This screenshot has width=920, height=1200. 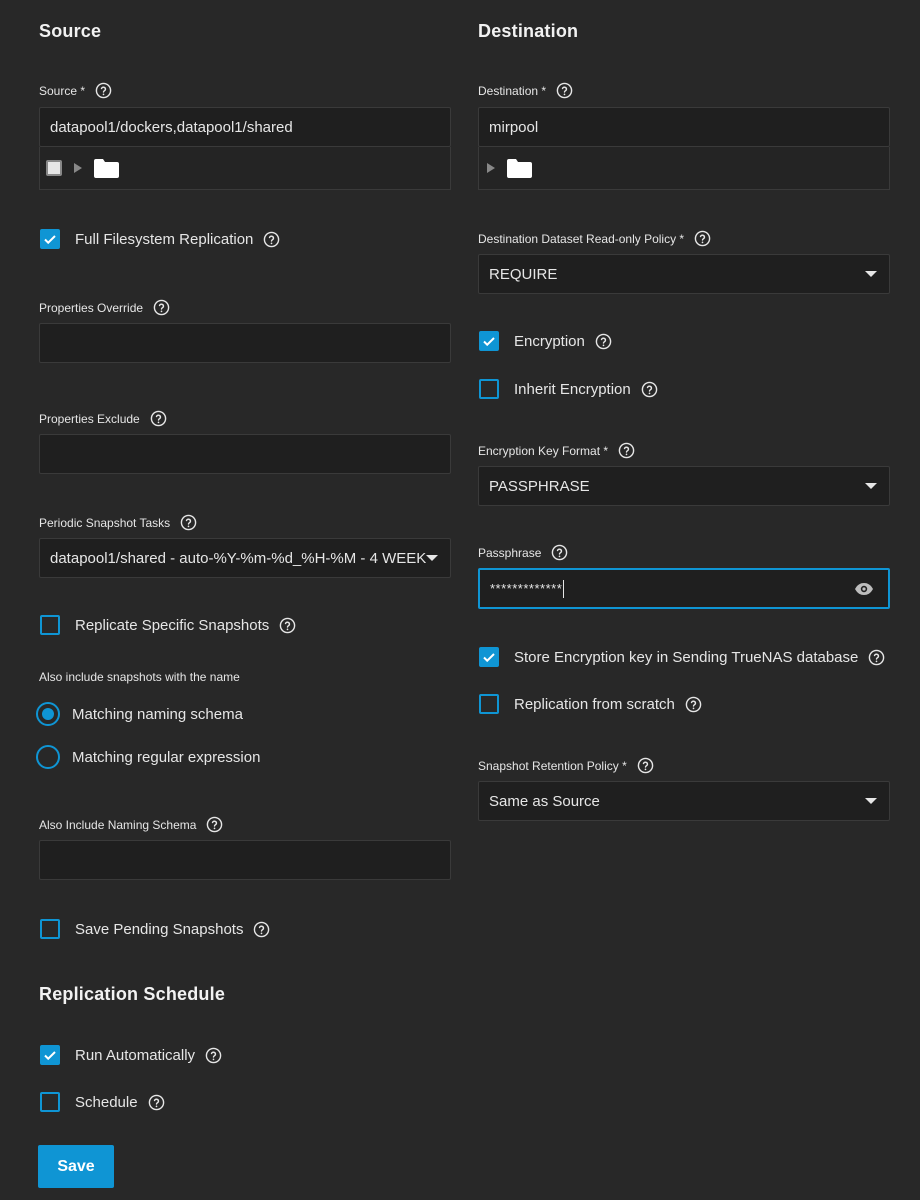 I want to click on properties-override-label-text: Properties Override, so click(x=91, y=307).